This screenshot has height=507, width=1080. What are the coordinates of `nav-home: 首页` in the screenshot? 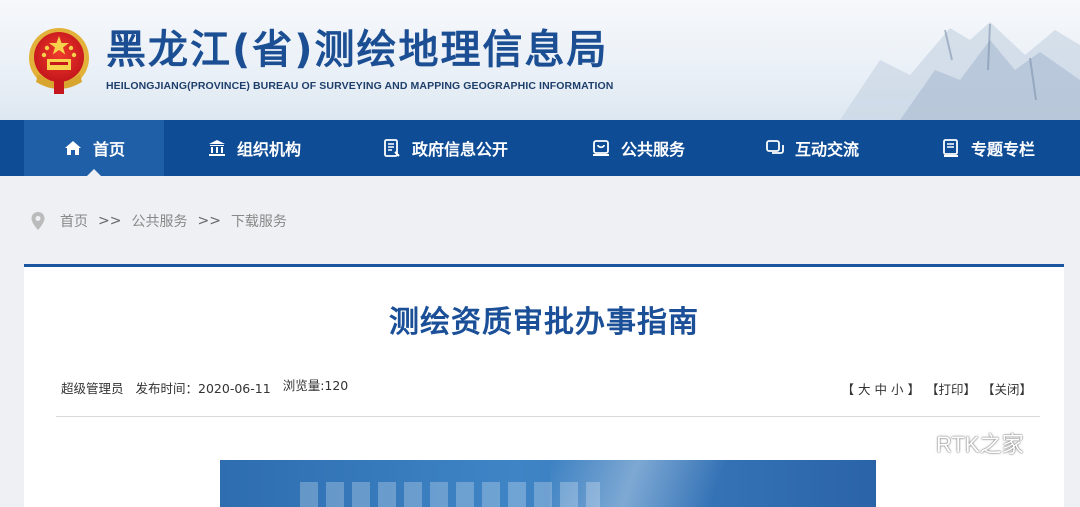 It's located at (94, 148).